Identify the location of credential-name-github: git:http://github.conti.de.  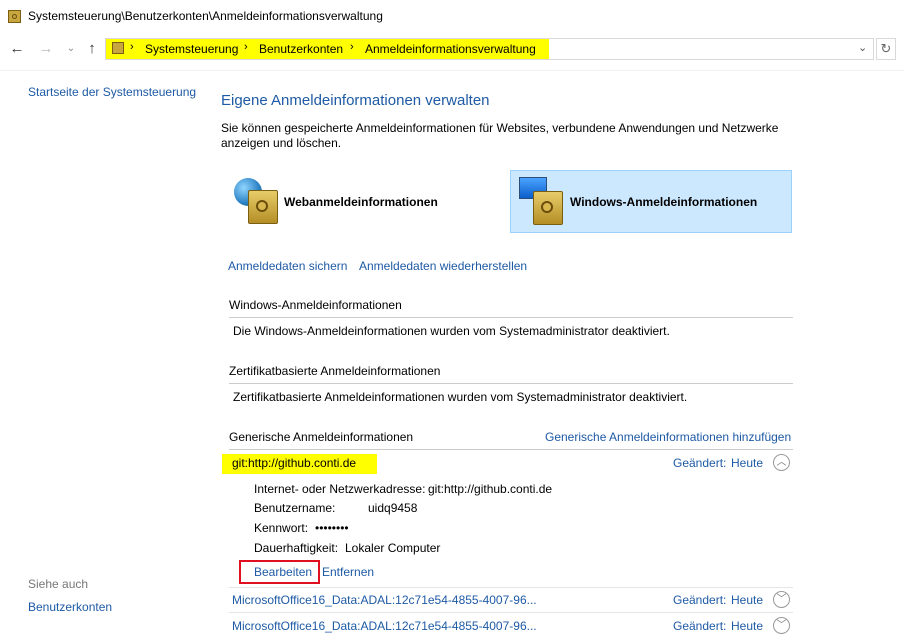
(294, 463).